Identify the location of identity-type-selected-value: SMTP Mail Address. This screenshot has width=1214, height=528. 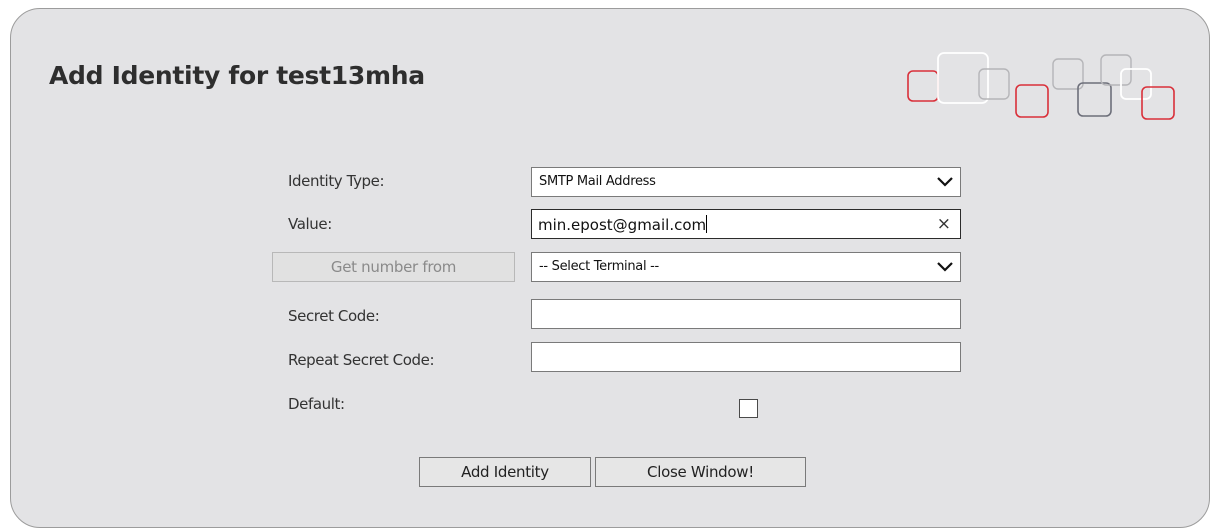
(597, 181).